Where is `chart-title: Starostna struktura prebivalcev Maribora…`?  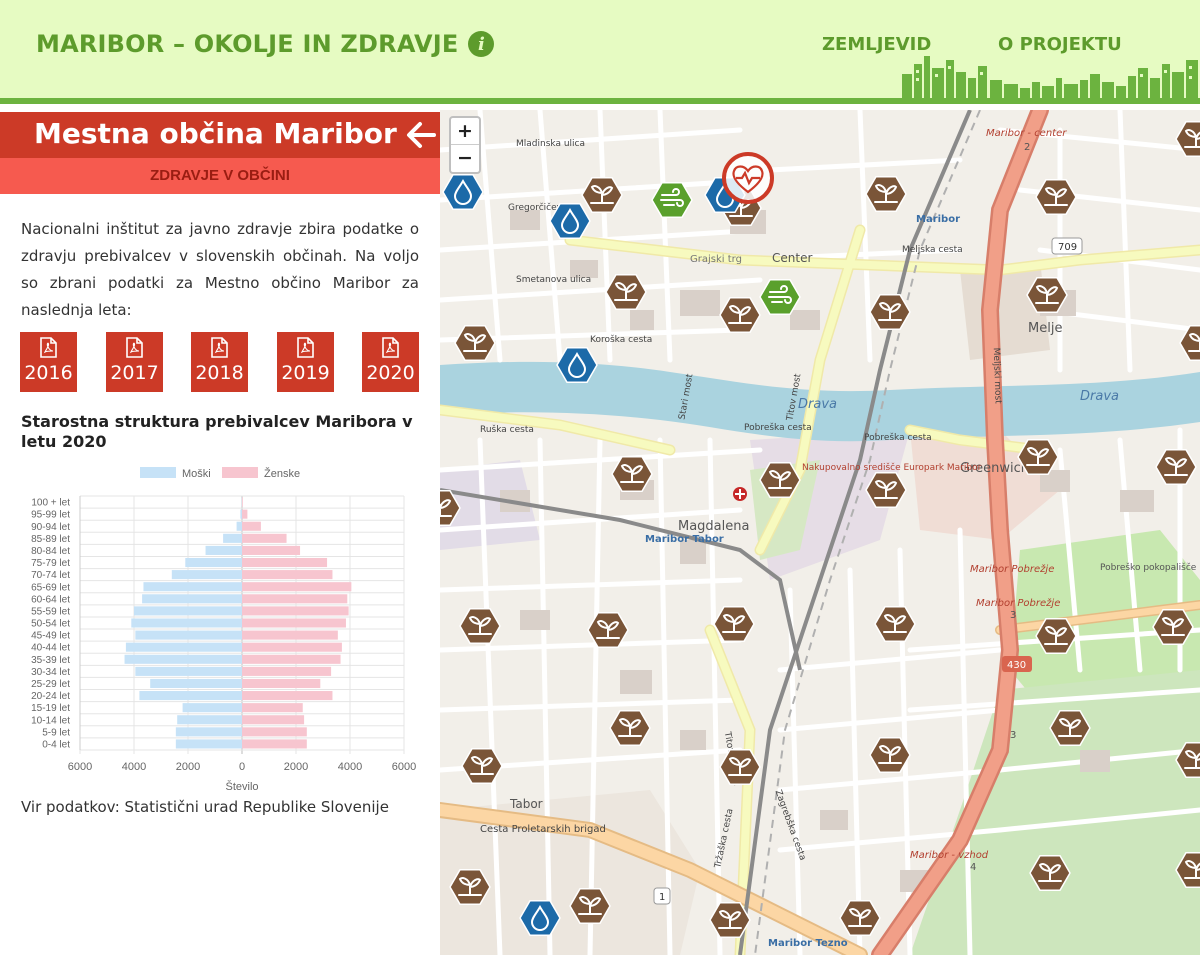
chart-title: Starostna struktura prebivalcev Maribora… is located at coordinates (217, 431).